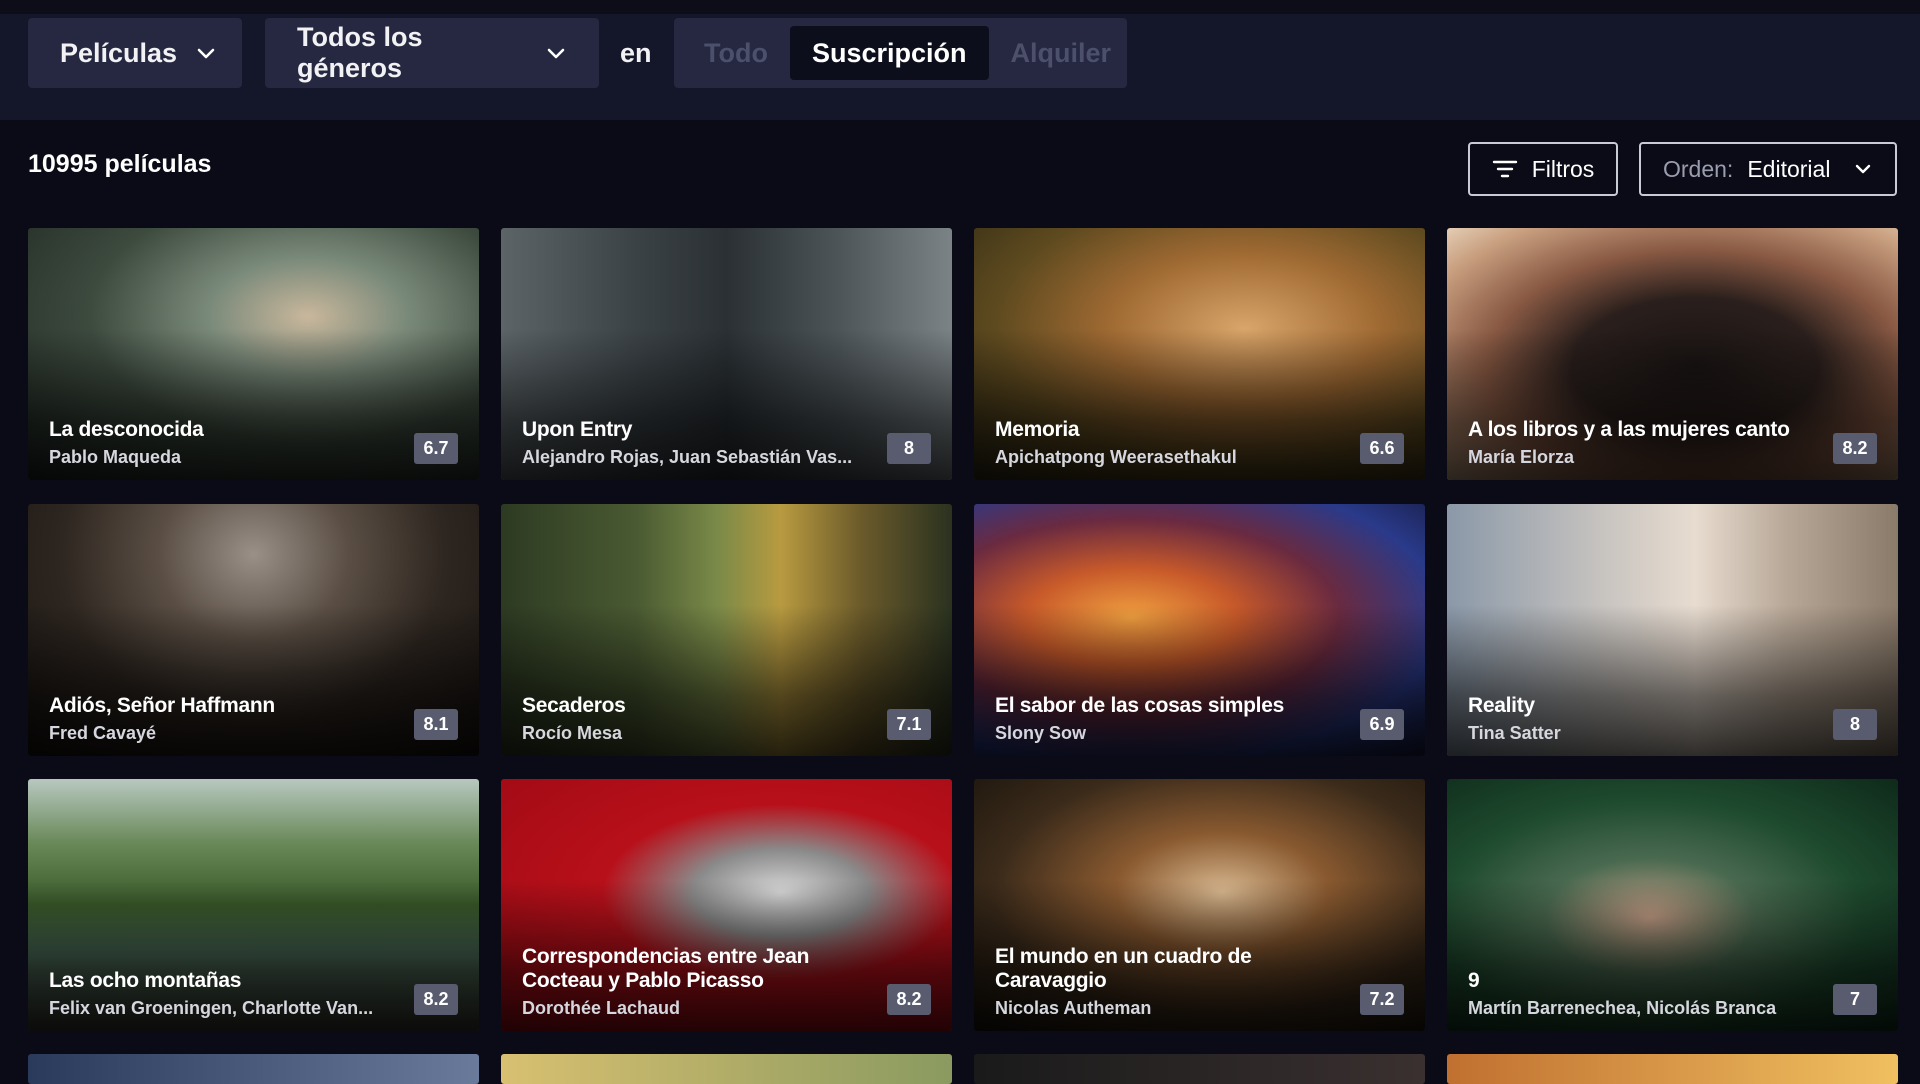  I want to click on movie-director: María Elorza, so click(1521, 457).